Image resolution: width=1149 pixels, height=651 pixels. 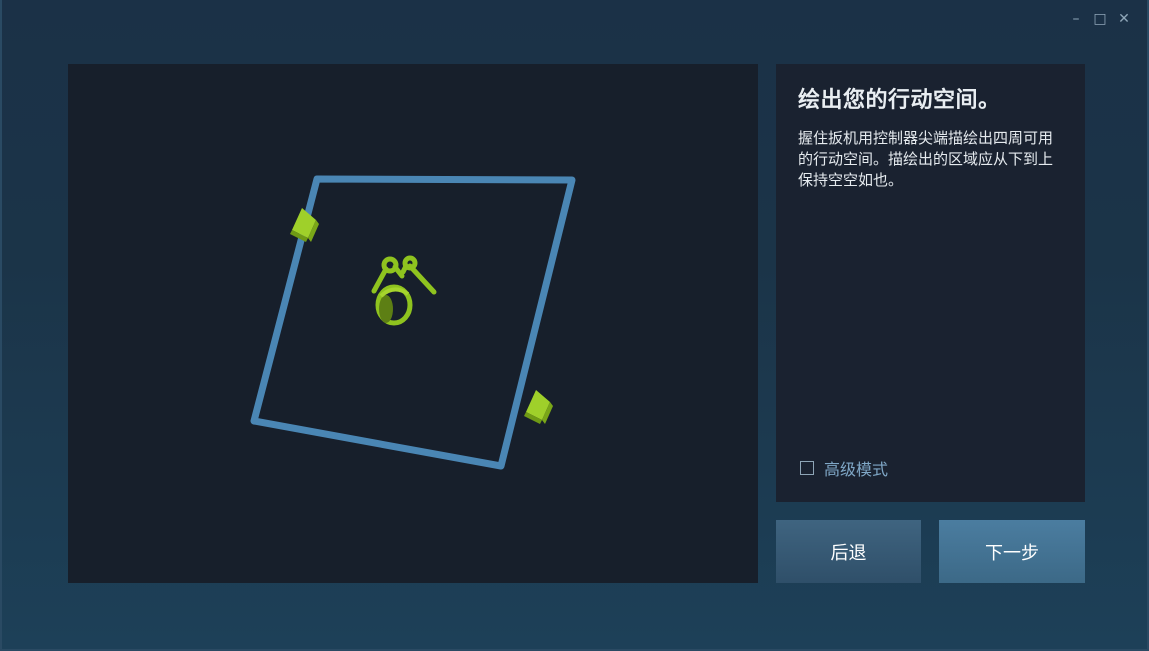 What do you see at coordinates (899, 100) in the screenshot?
I see `panel-title: 绘出您的行动空间。` at bounding box center [899, 100].